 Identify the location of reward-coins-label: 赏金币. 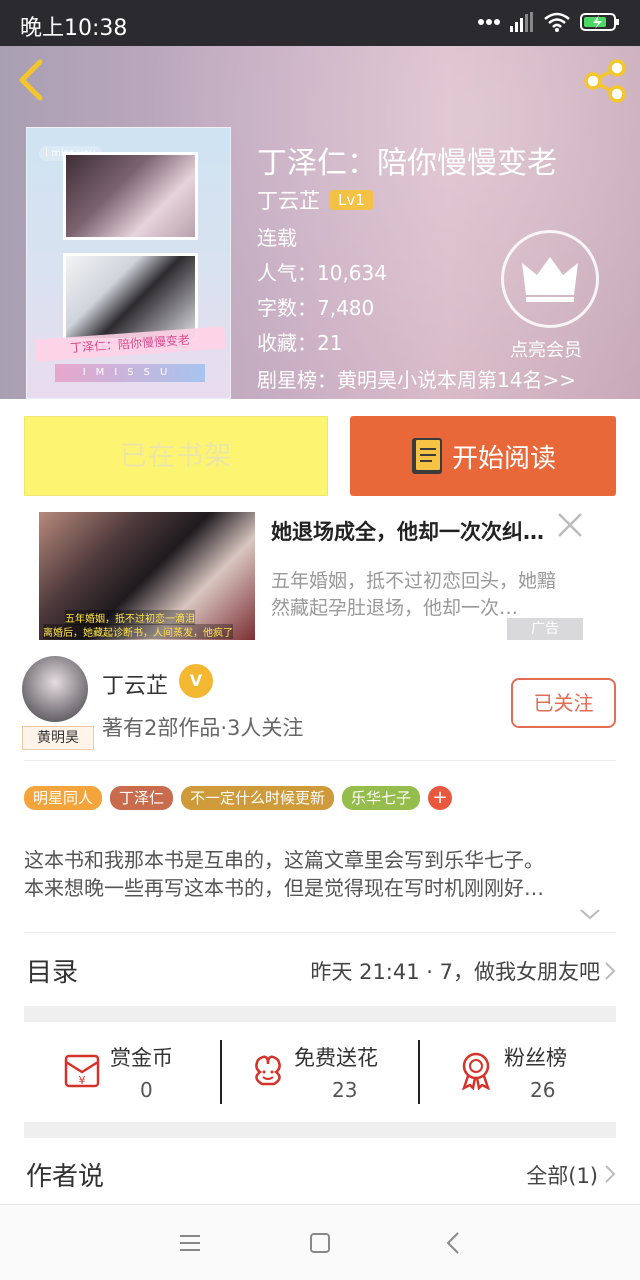
(141, 1058).